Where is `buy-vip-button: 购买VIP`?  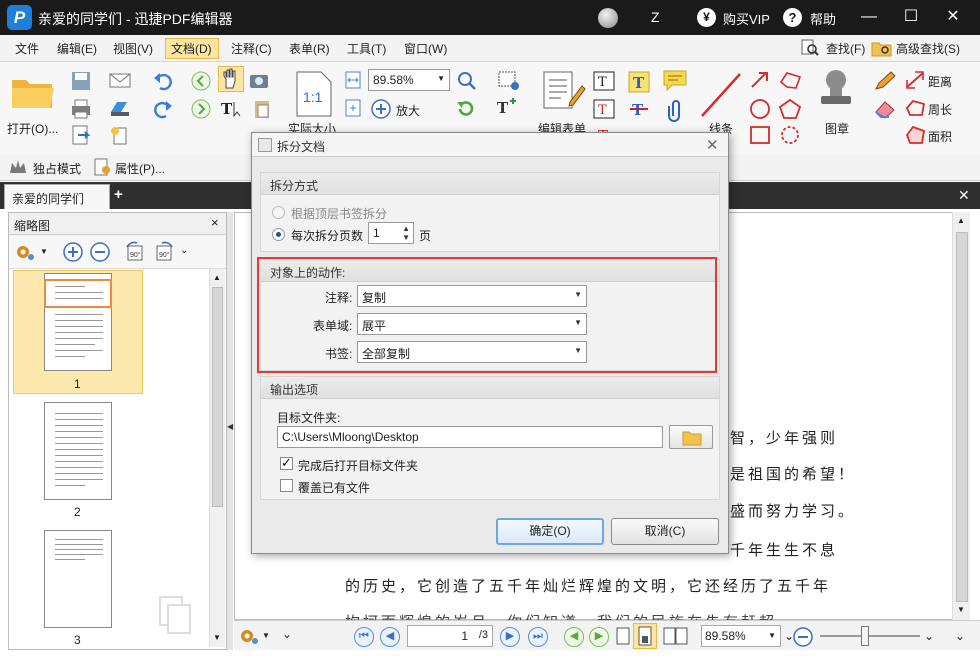
buy-vip-button: 购买VIP is located at coordinates (746, 18).